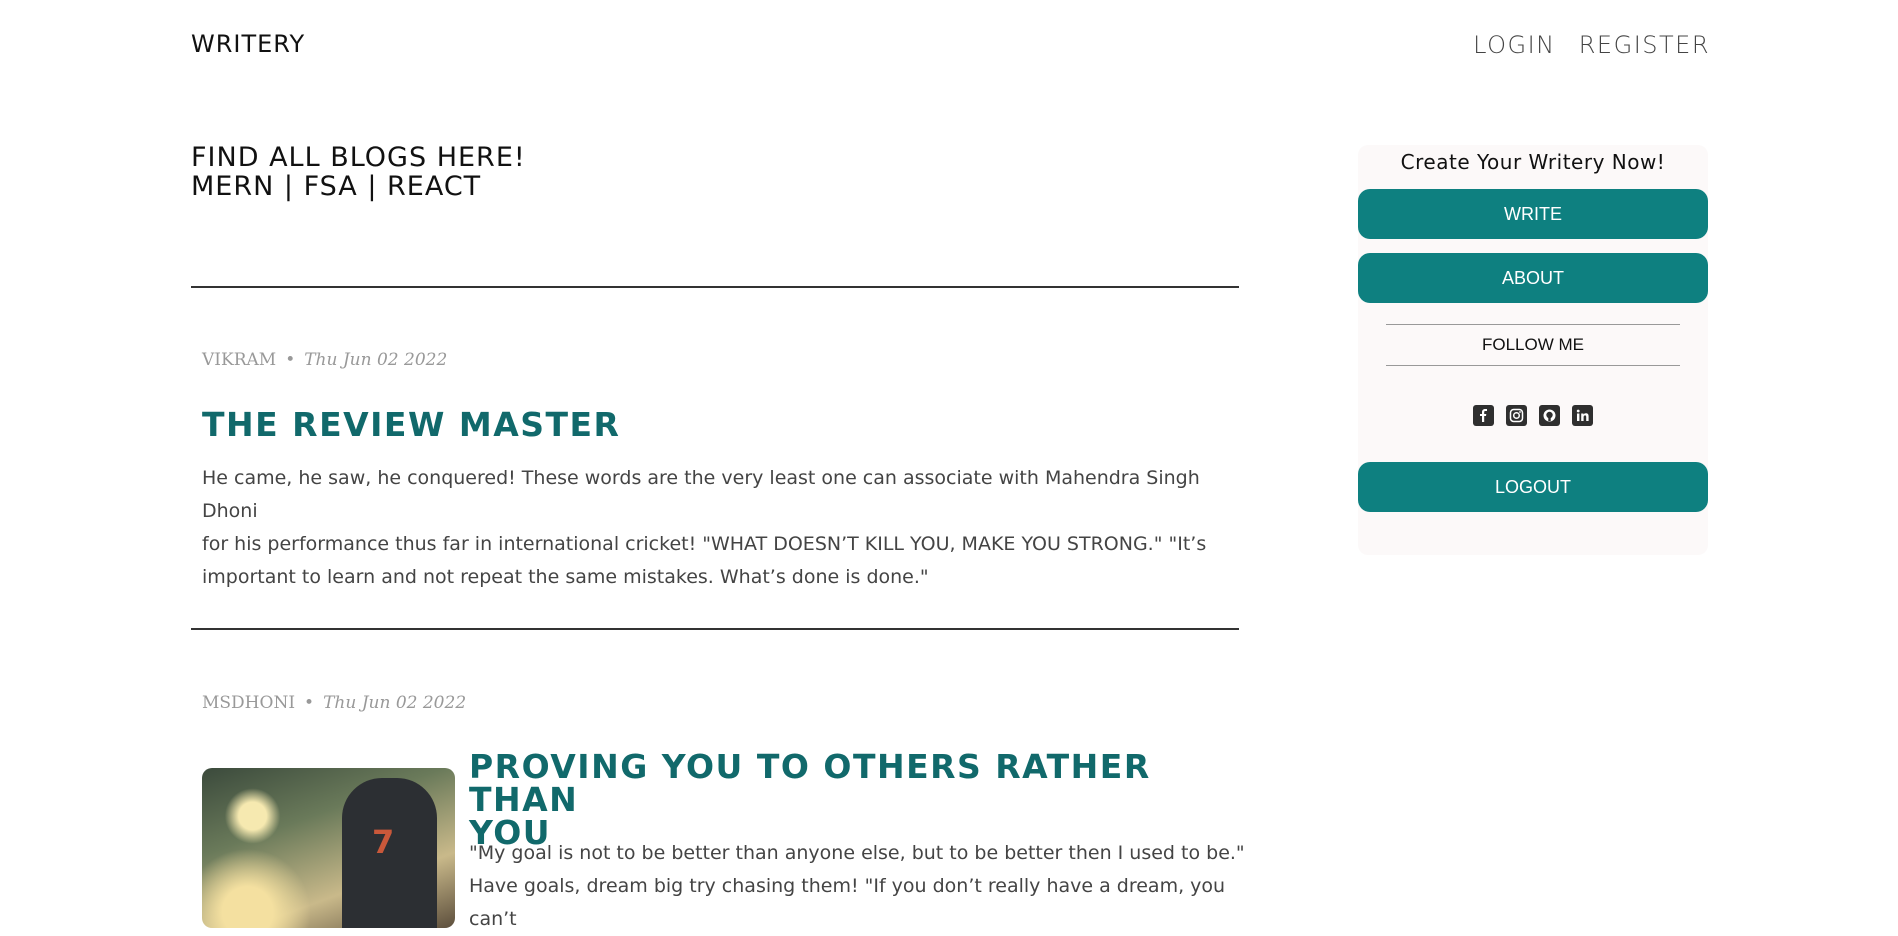 This screenshot has width=1898, height=936. Describe the element at coordinates (1532, 344) in the screenshot. I see `follow-me-label: FOLLOW ME` at that location.